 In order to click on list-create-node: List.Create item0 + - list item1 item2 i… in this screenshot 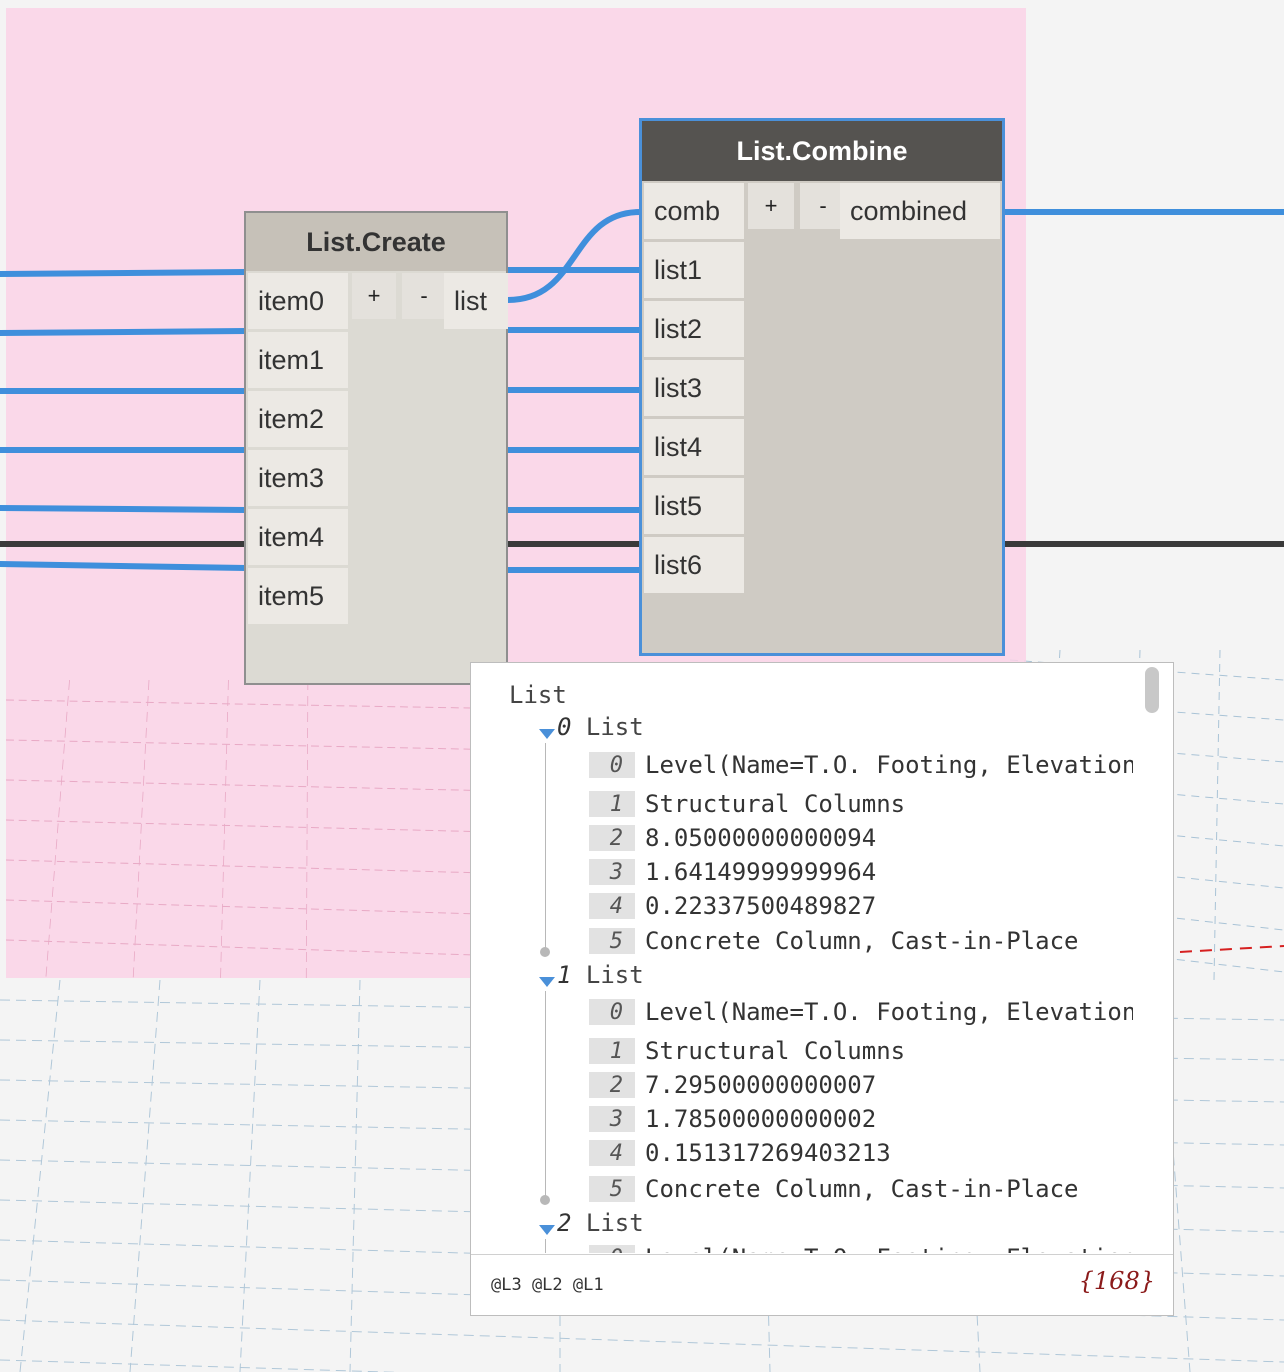, I will do `click(376, 448)`.